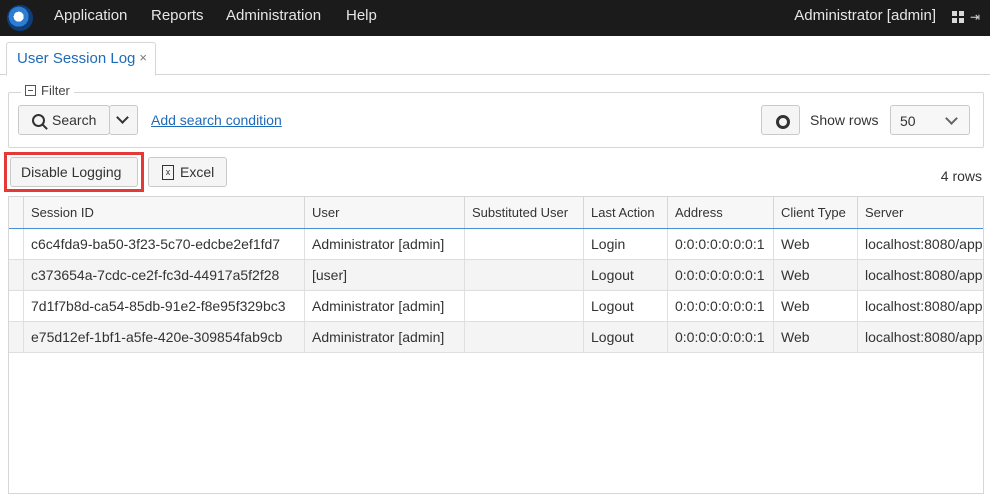 The width and height of the screenshot is (990, 500). Describe the element at coordinates (164, 244) in the screenshot. I see `session-id-cell: c6c4fda9-ba50-3f23-5c70-edcbe2ef1fd7` at that location.